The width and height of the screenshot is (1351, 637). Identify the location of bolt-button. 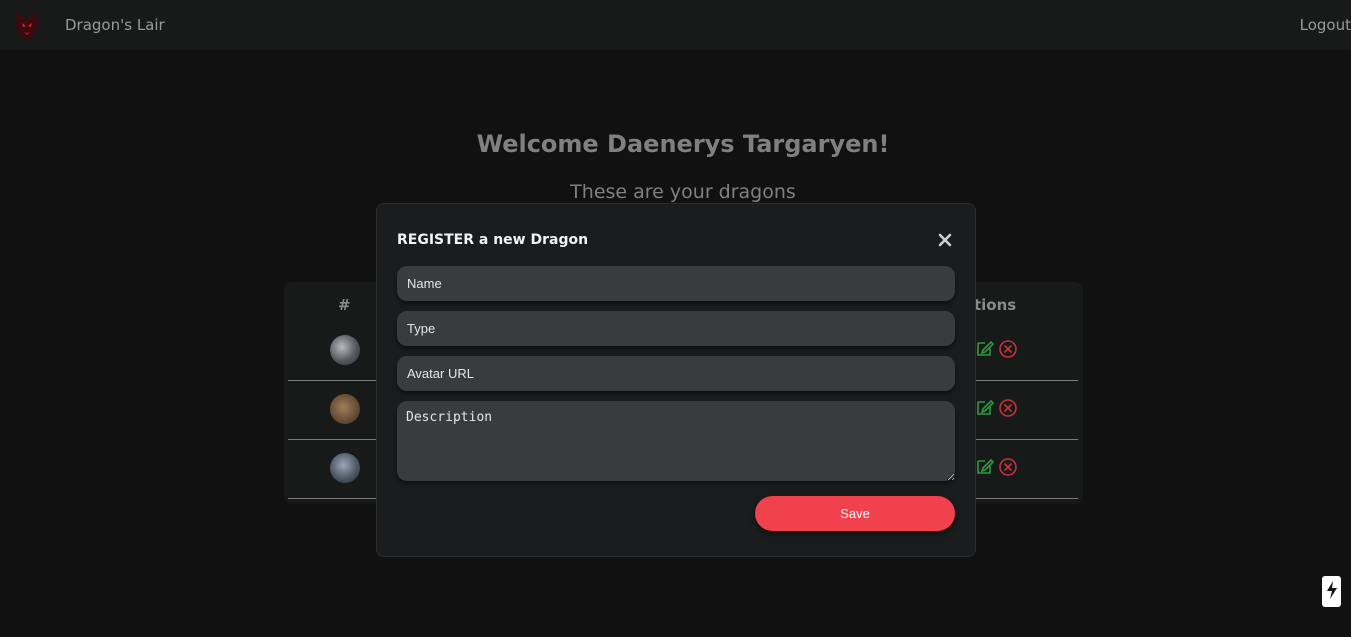
(1331, 591).